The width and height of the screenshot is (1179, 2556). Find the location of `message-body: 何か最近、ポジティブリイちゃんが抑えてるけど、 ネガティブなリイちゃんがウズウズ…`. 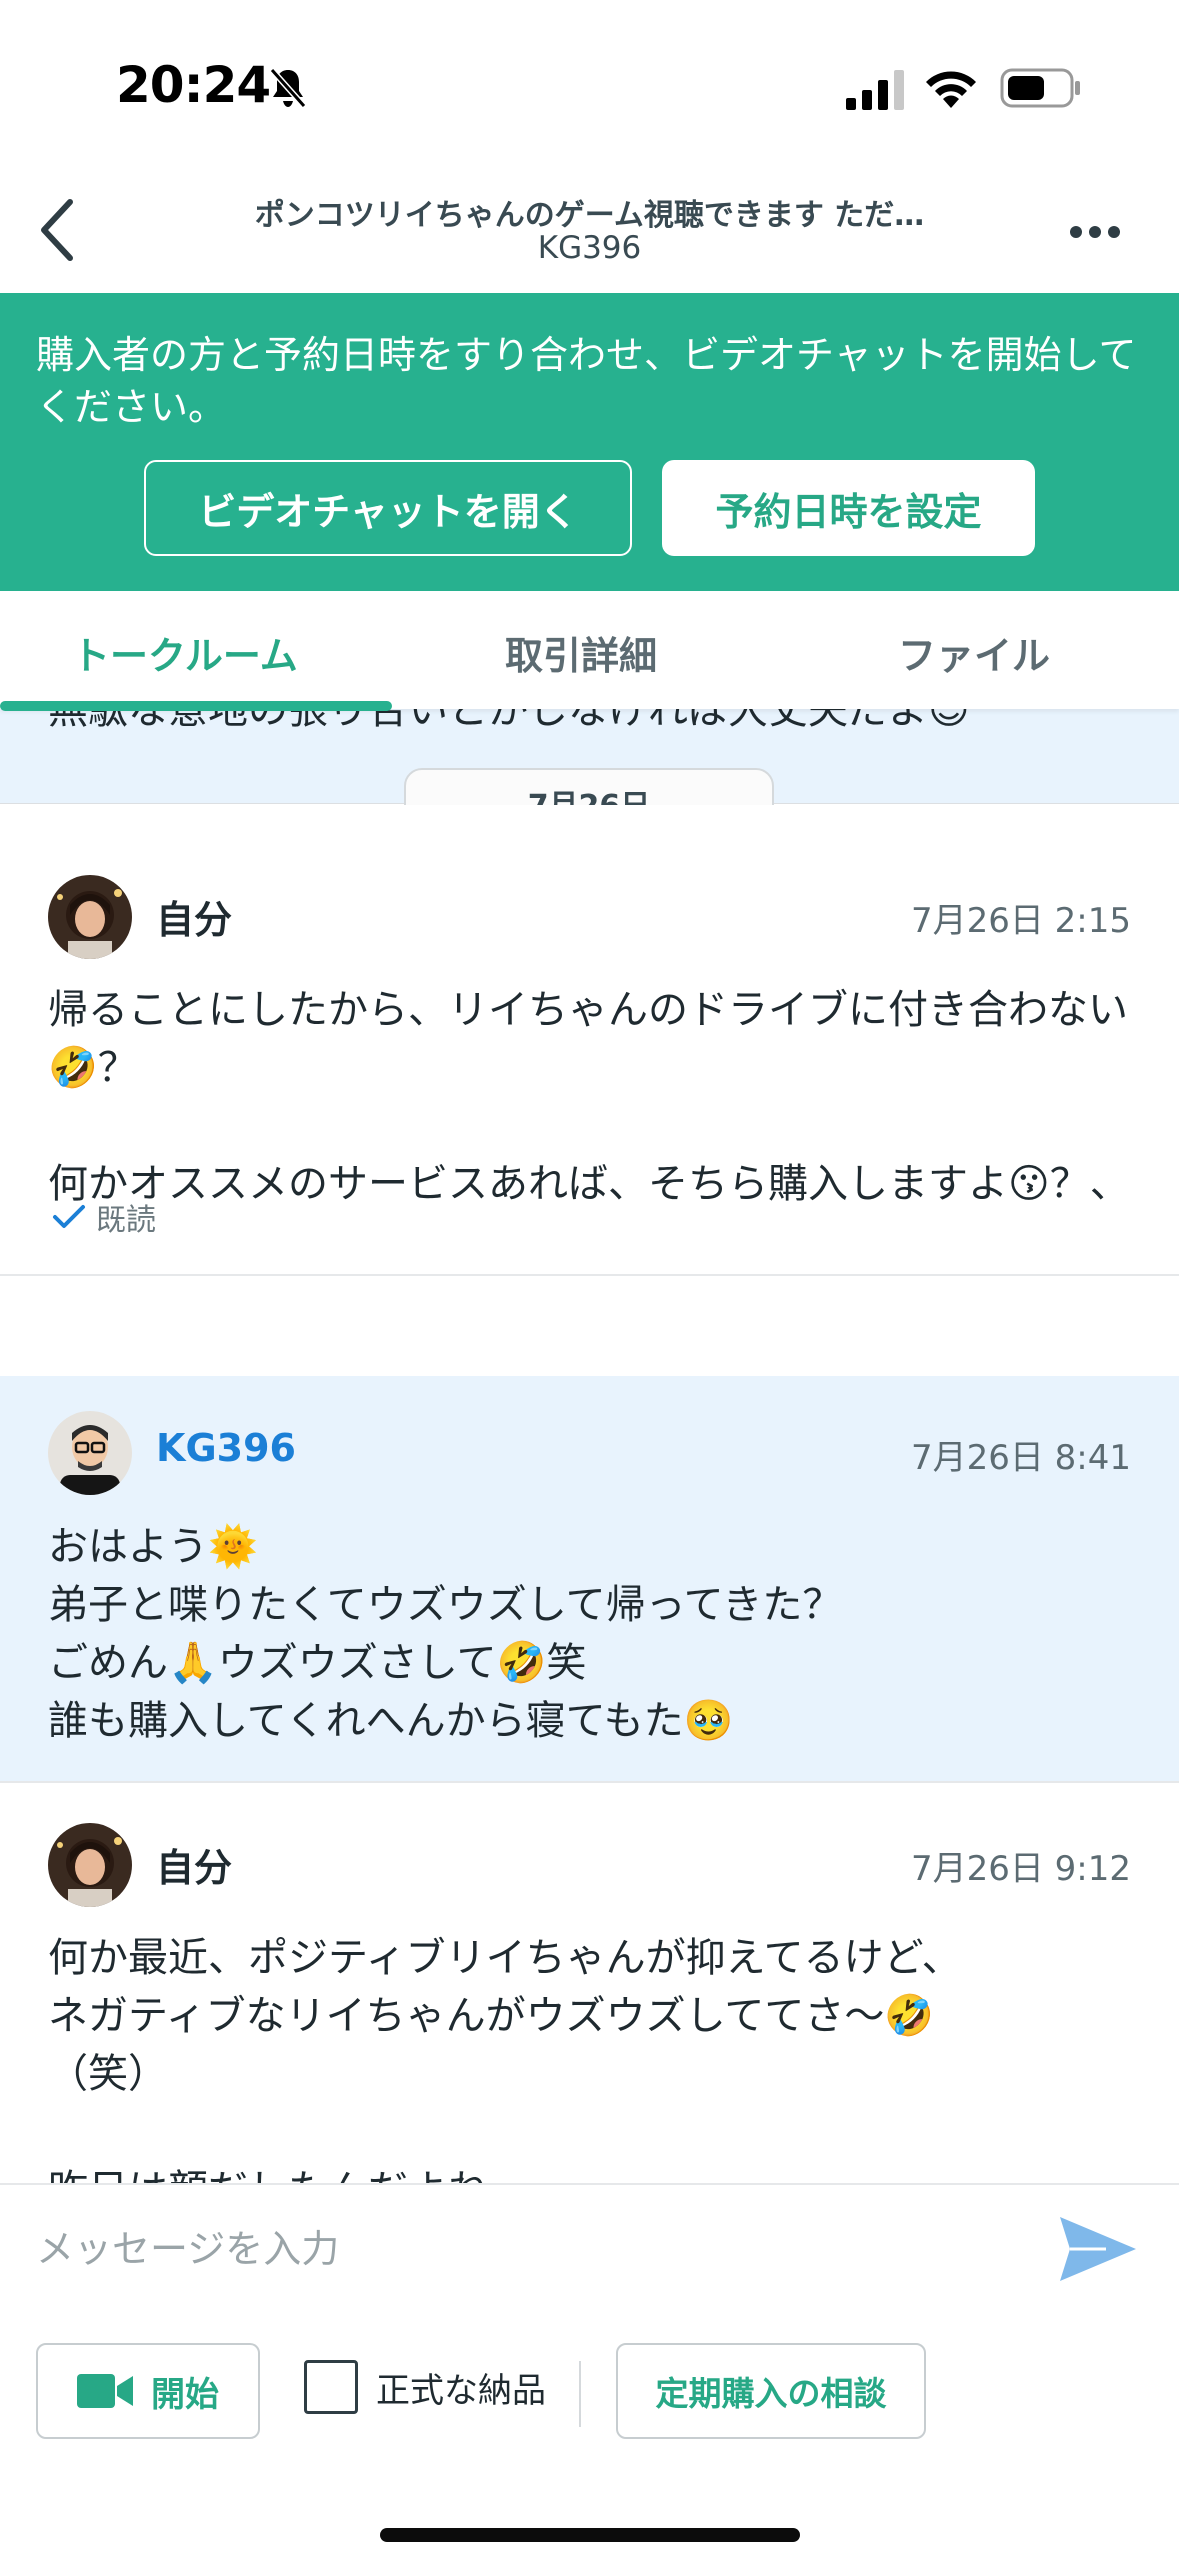

message-body: 何か最近、ポジティブリイちゃんが抑えてるけど、 ネガティブなリイちゃんがウズウズ… is located at coordinates (505, 2059).